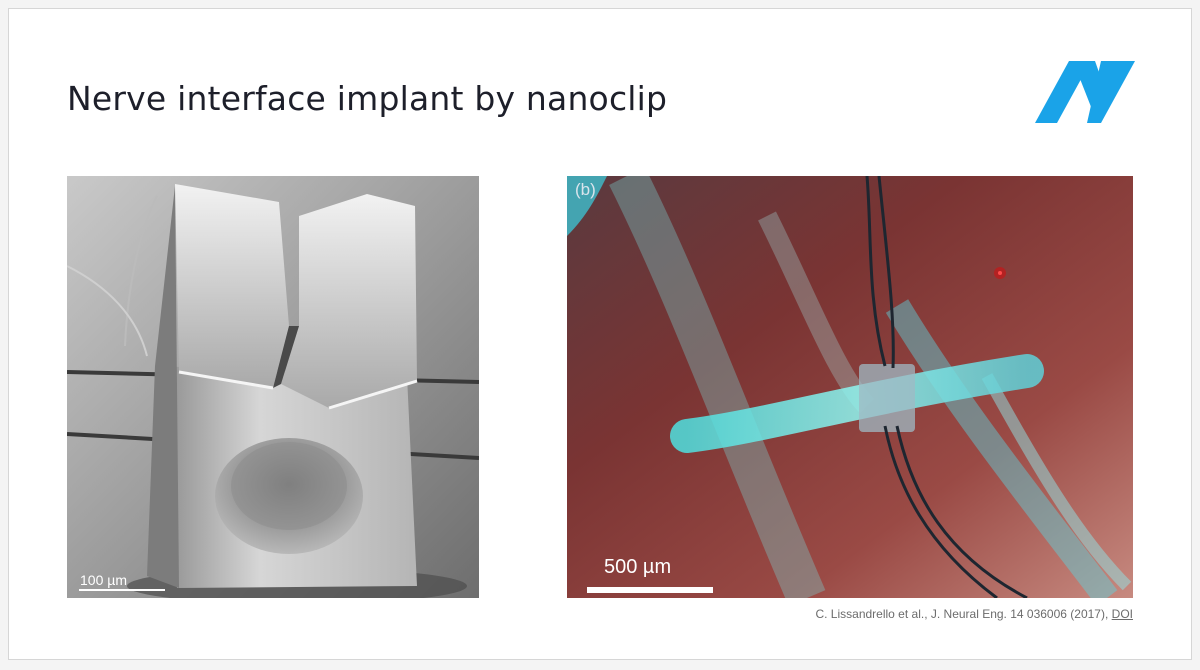  Describe the element at coordinates (1122, 614) in the screenshot. I see `doi-link: DOI` at that location.